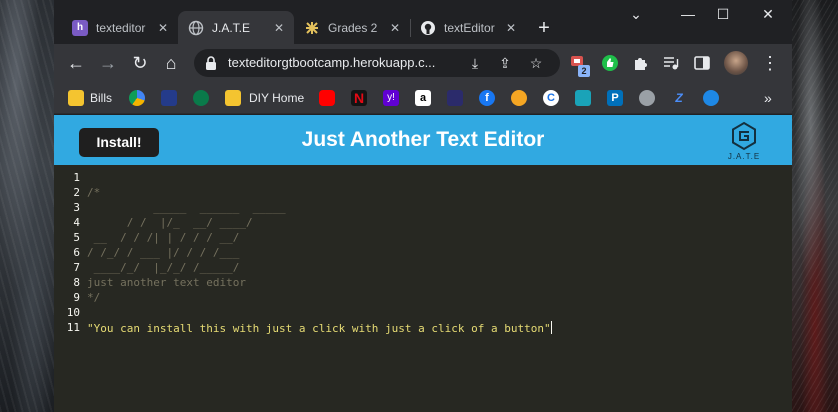 This screenshot has height=412, width=838. I want to click on tab-grades: Grades 2 ✕, so click(352, 27).